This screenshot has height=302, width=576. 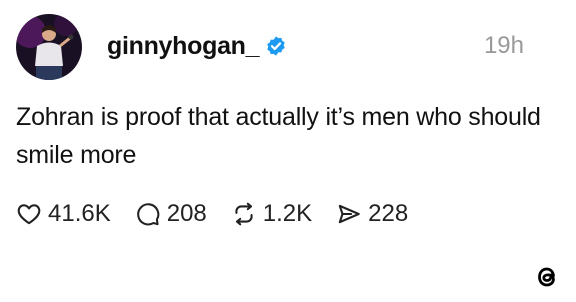 I want to click on avatar, so click(x=49, y=47).